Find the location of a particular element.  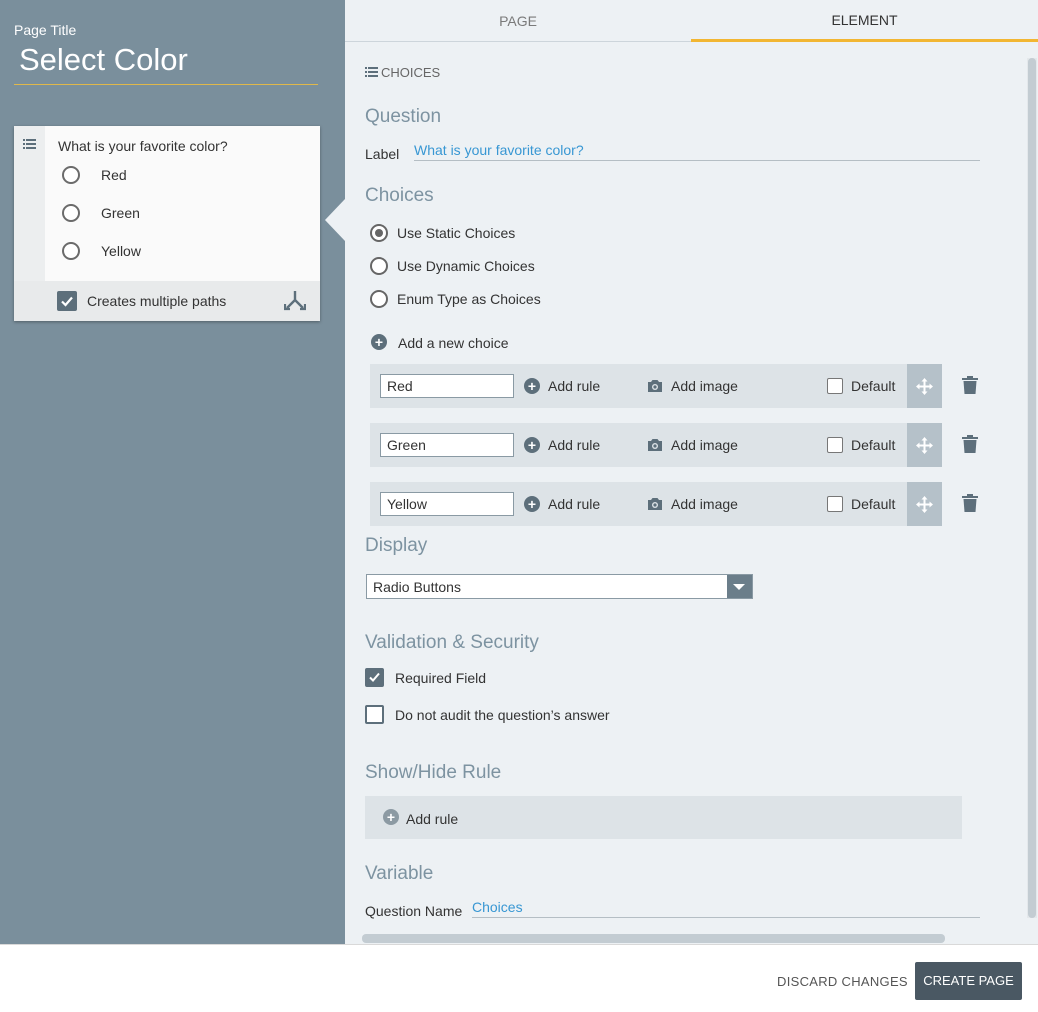

choice-row: Yellow + Add rule Add image Default is located at coordinates (656, 504).